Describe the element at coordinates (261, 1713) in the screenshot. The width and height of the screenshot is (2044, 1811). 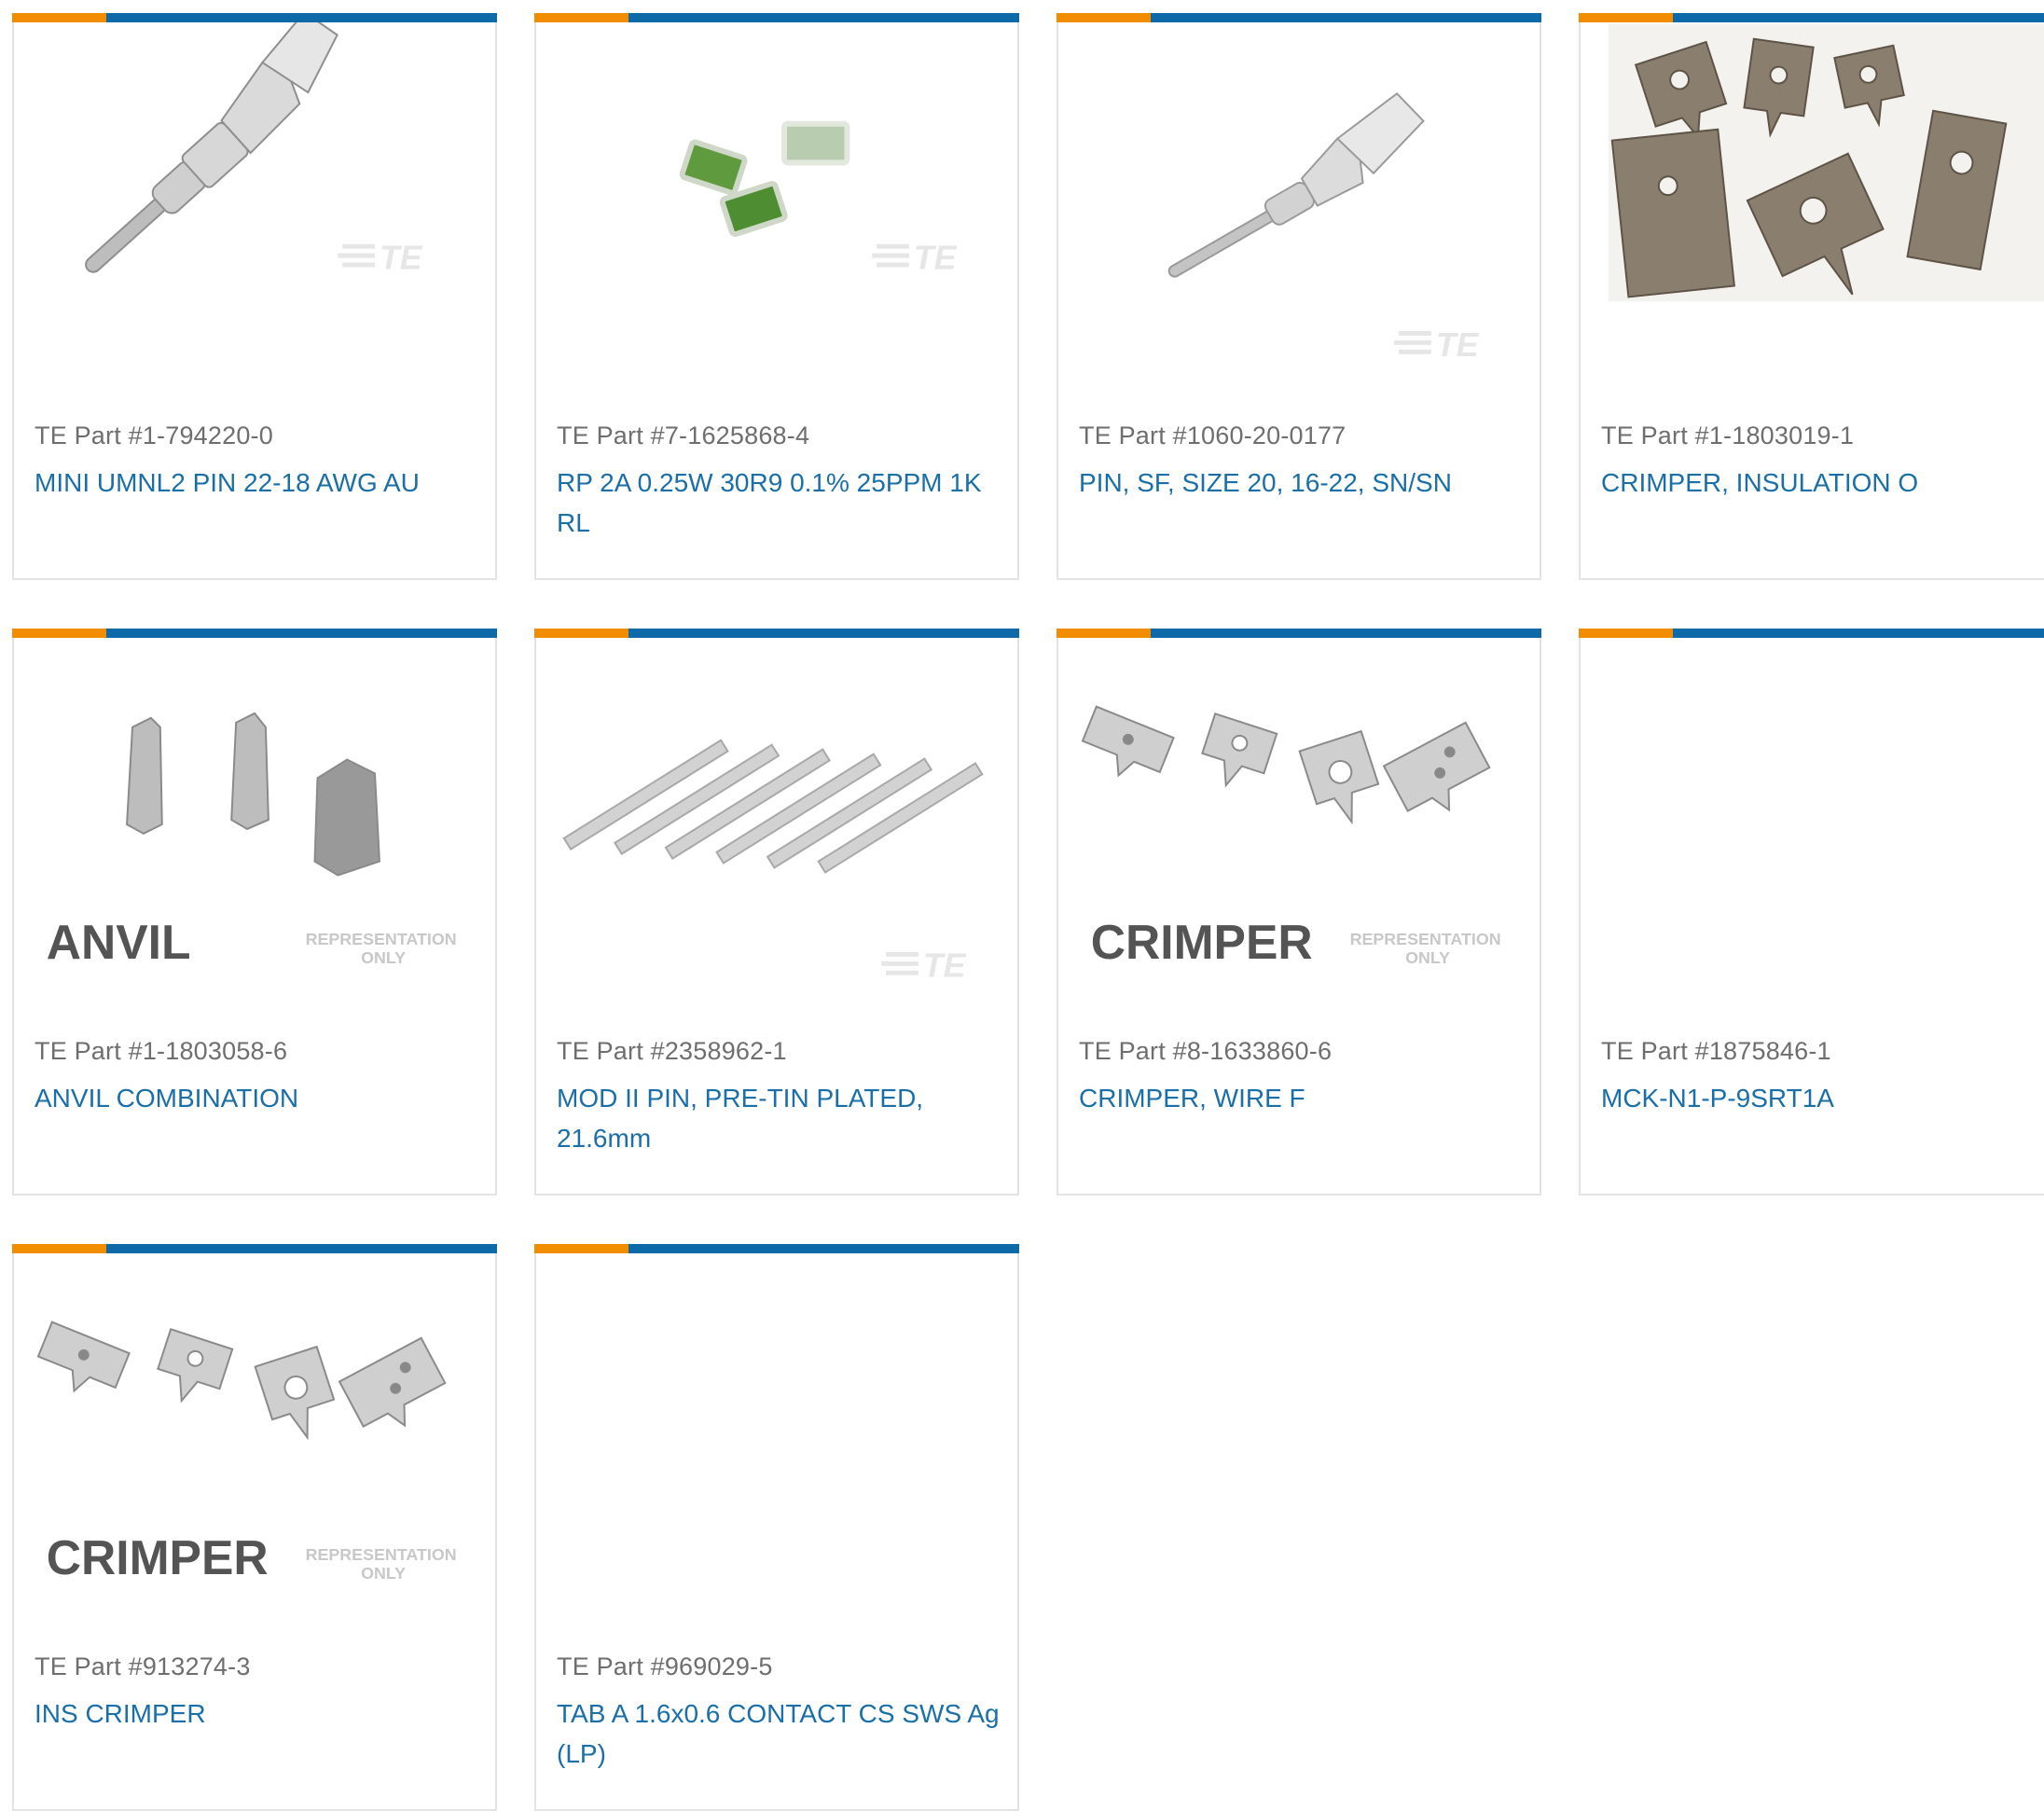
I see `product-title-link: INS CRIMPER` at that location.